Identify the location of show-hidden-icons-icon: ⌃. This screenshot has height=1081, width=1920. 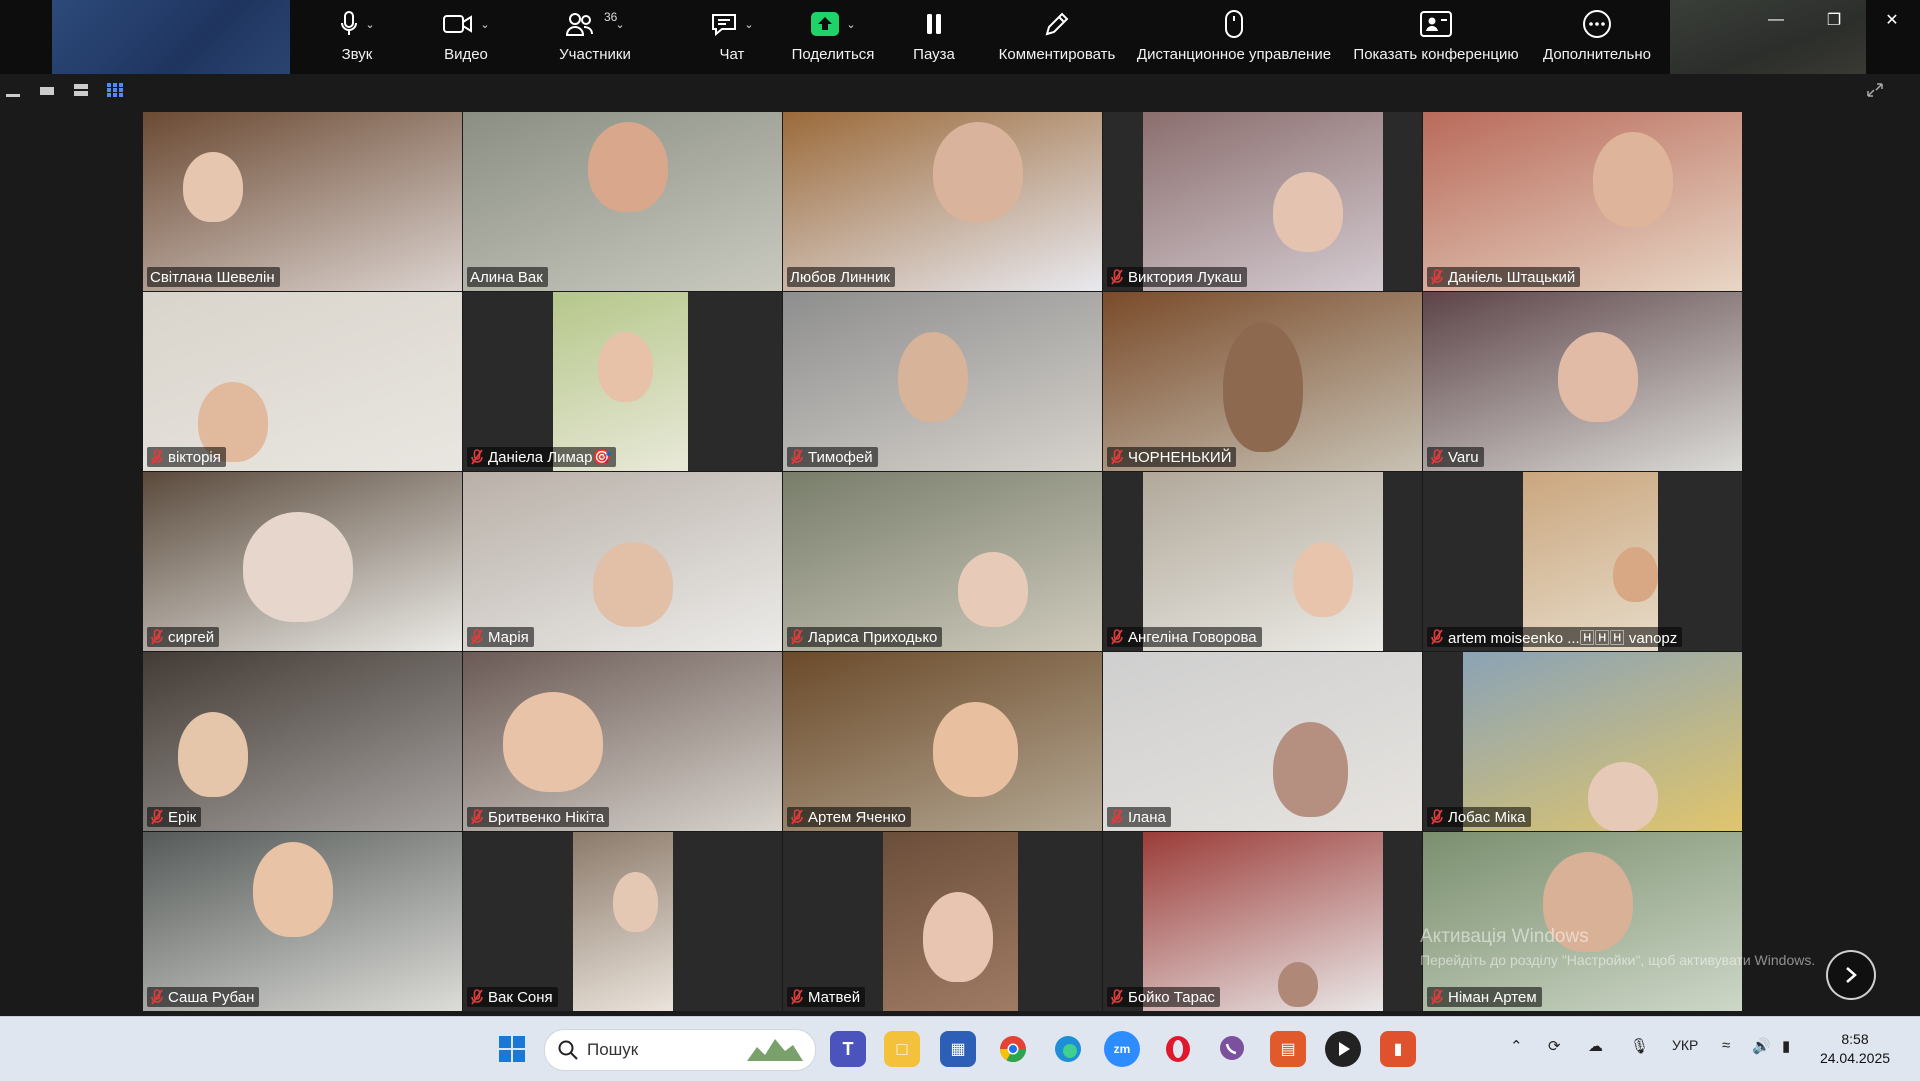
(1516, 1046).